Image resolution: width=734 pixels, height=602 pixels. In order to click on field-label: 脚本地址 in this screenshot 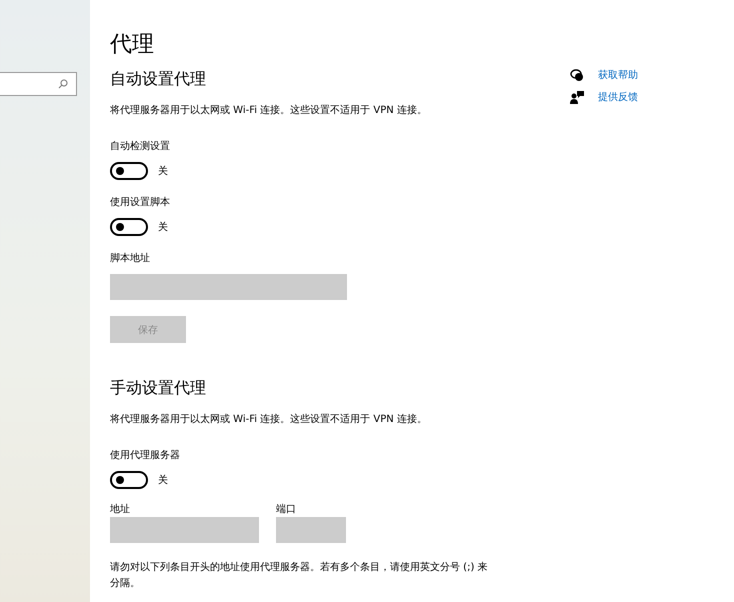, I will do `click(130, 259)`.